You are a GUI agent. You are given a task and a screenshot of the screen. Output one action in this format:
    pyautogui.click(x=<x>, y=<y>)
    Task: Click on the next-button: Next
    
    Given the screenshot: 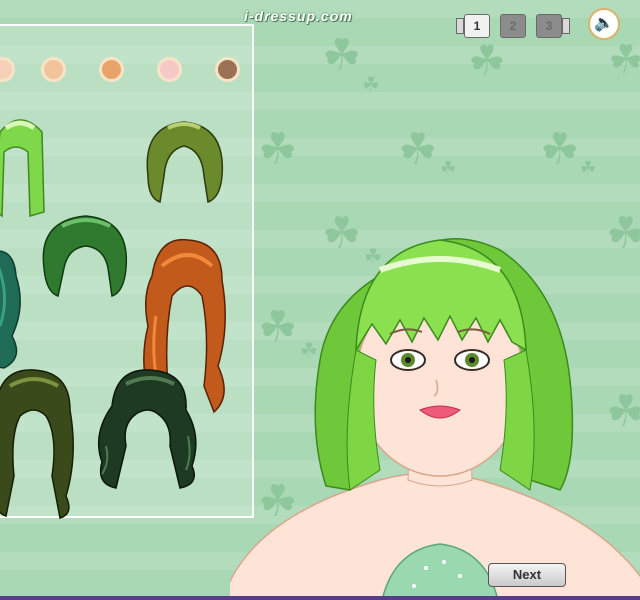 What is the action you would take?
    pyautogui.click(x=527, y=575)
    